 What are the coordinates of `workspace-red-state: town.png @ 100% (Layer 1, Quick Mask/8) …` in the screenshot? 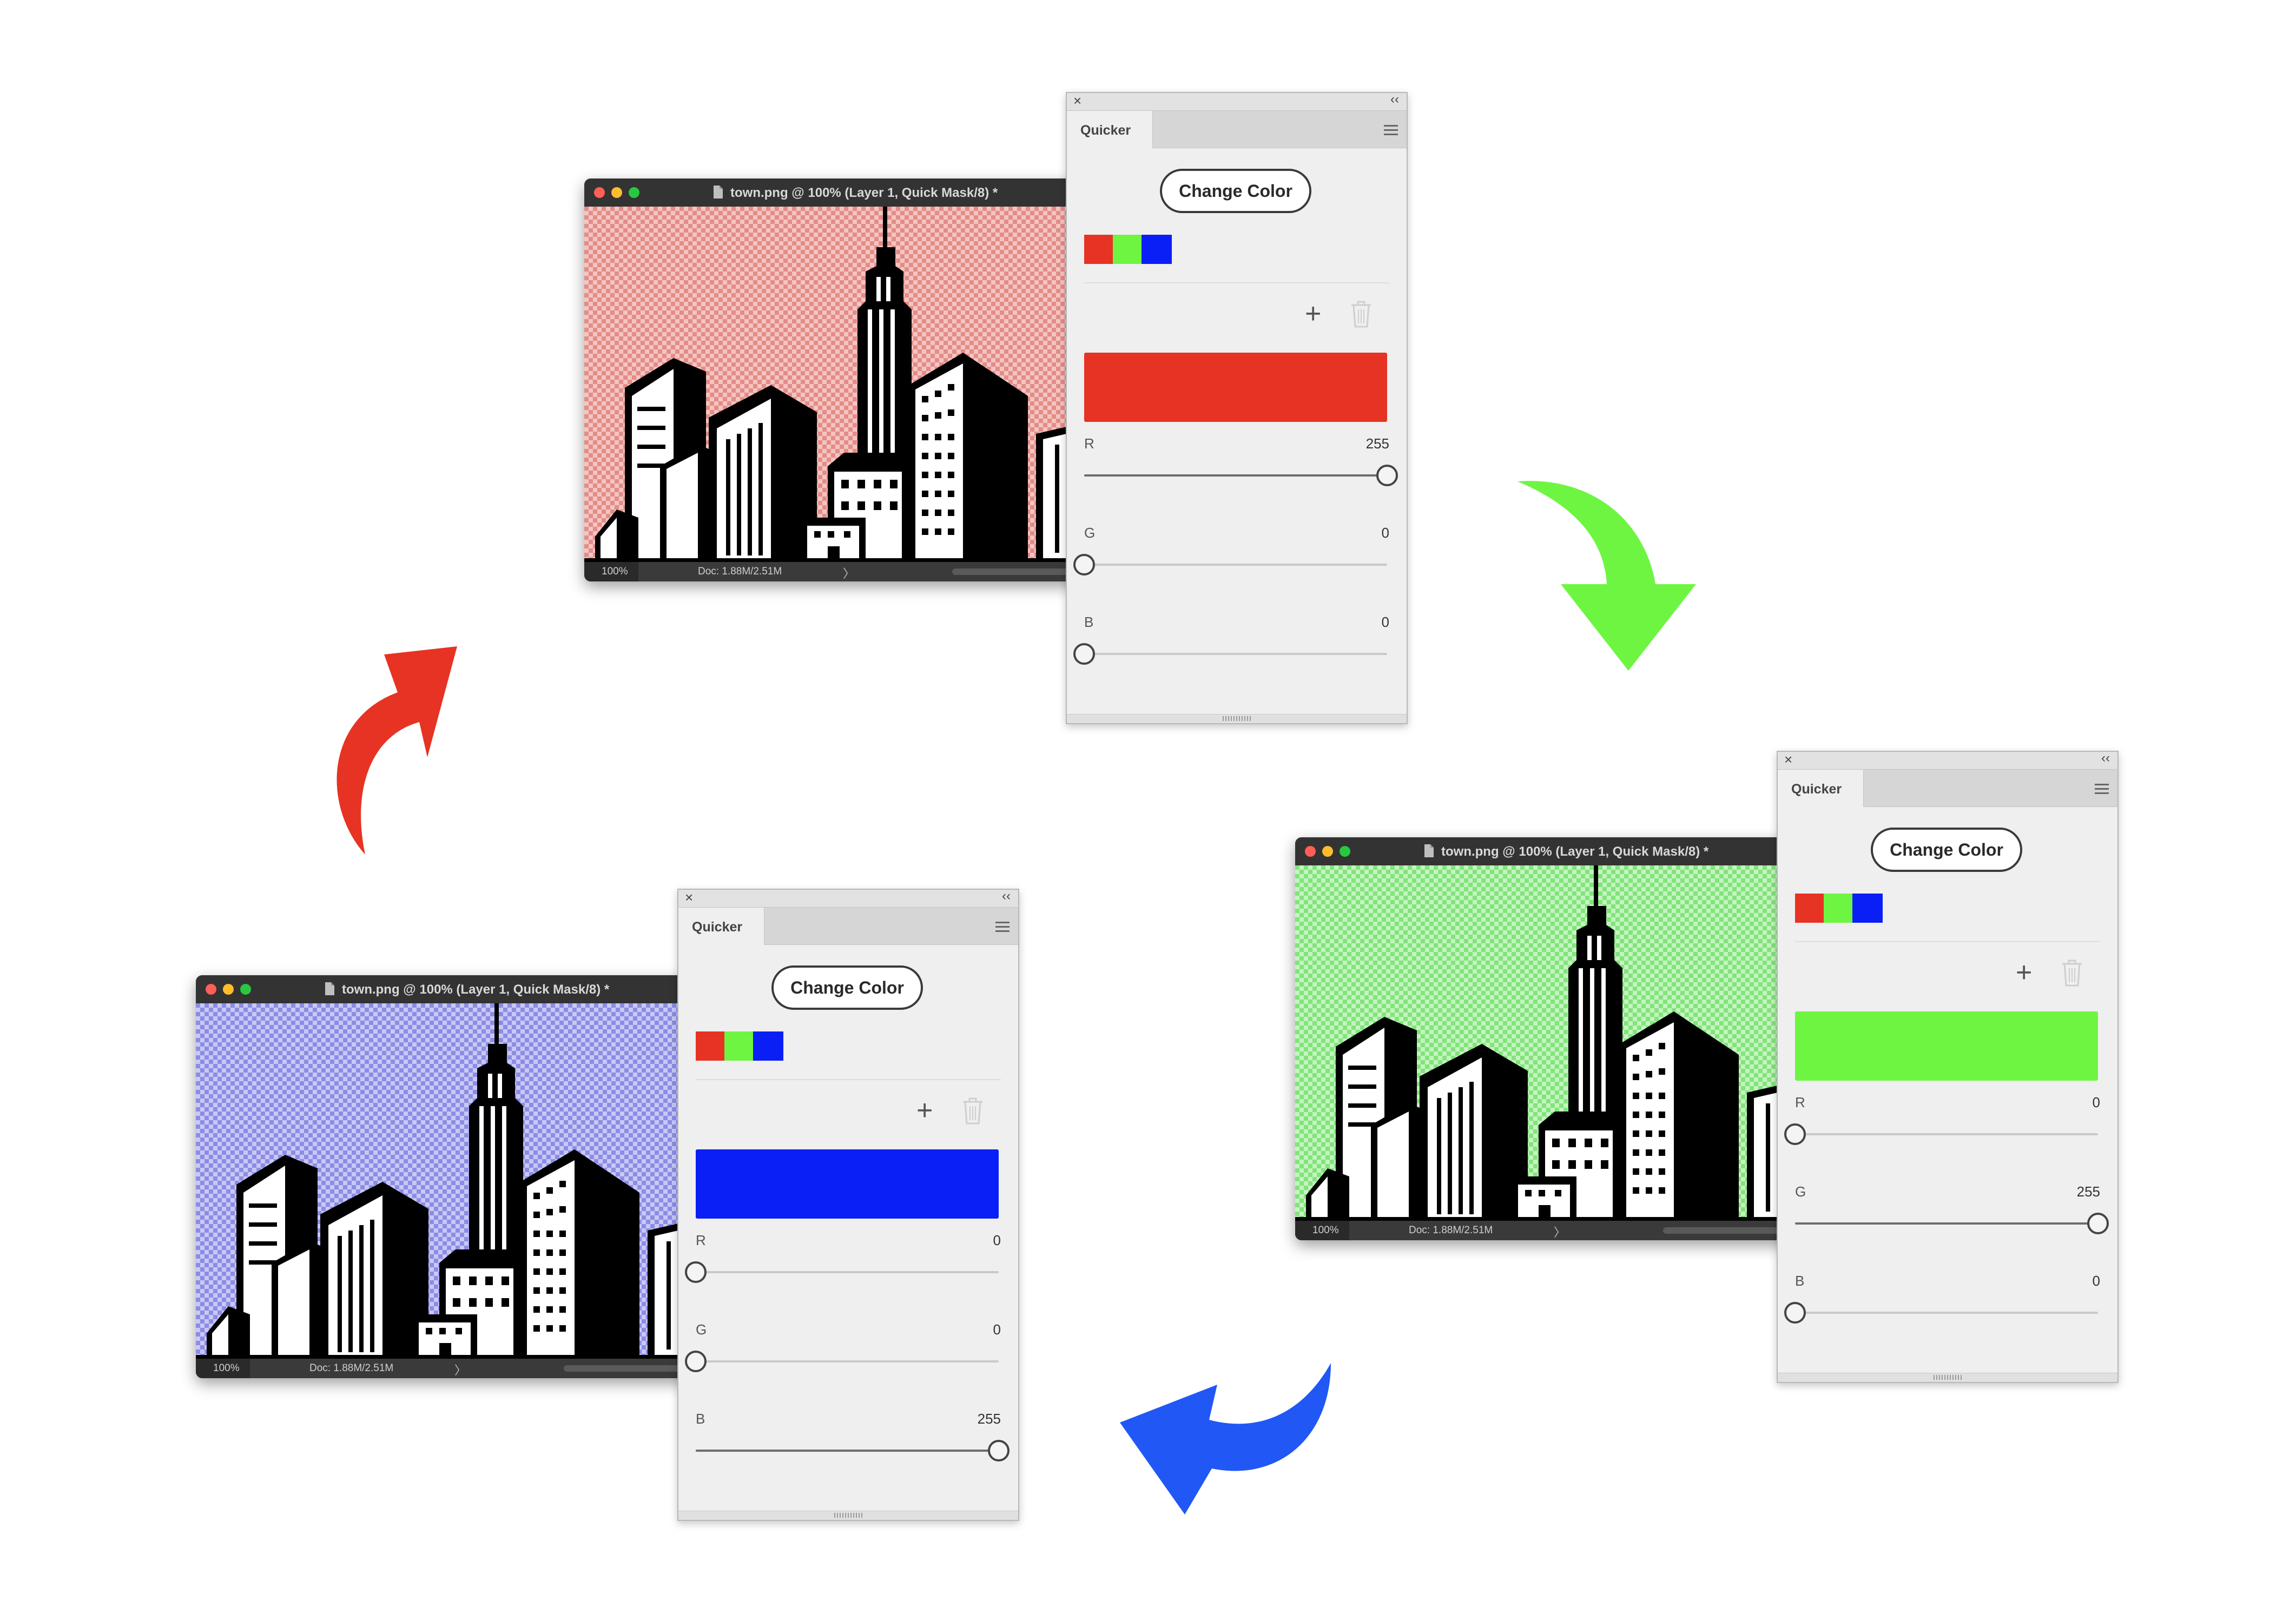 It's located at (996, 416).